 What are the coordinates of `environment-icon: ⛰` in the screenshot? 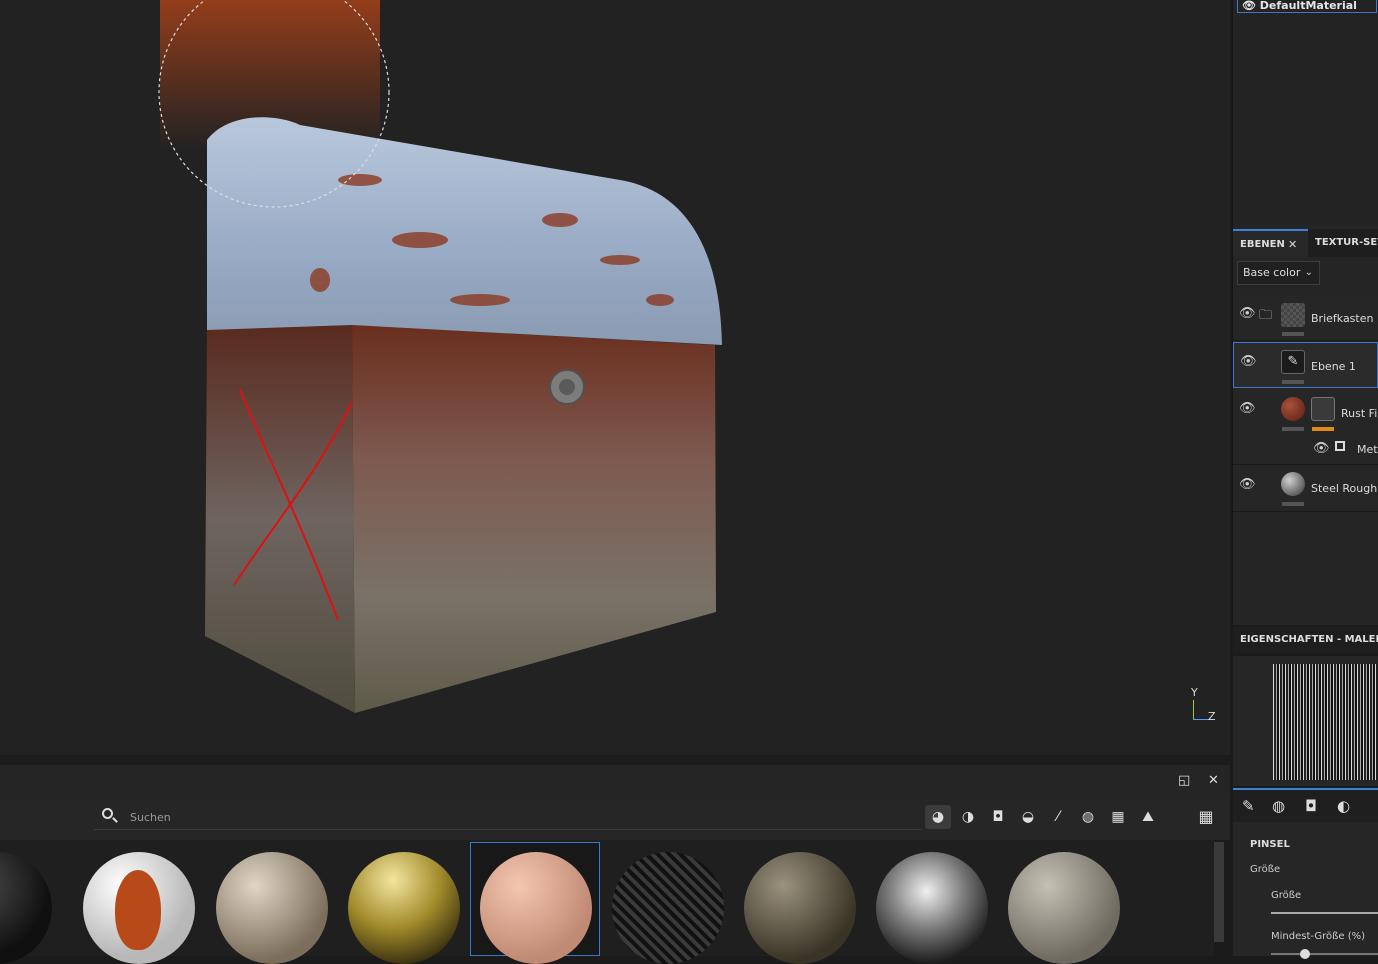 It's located at (1148, 817).